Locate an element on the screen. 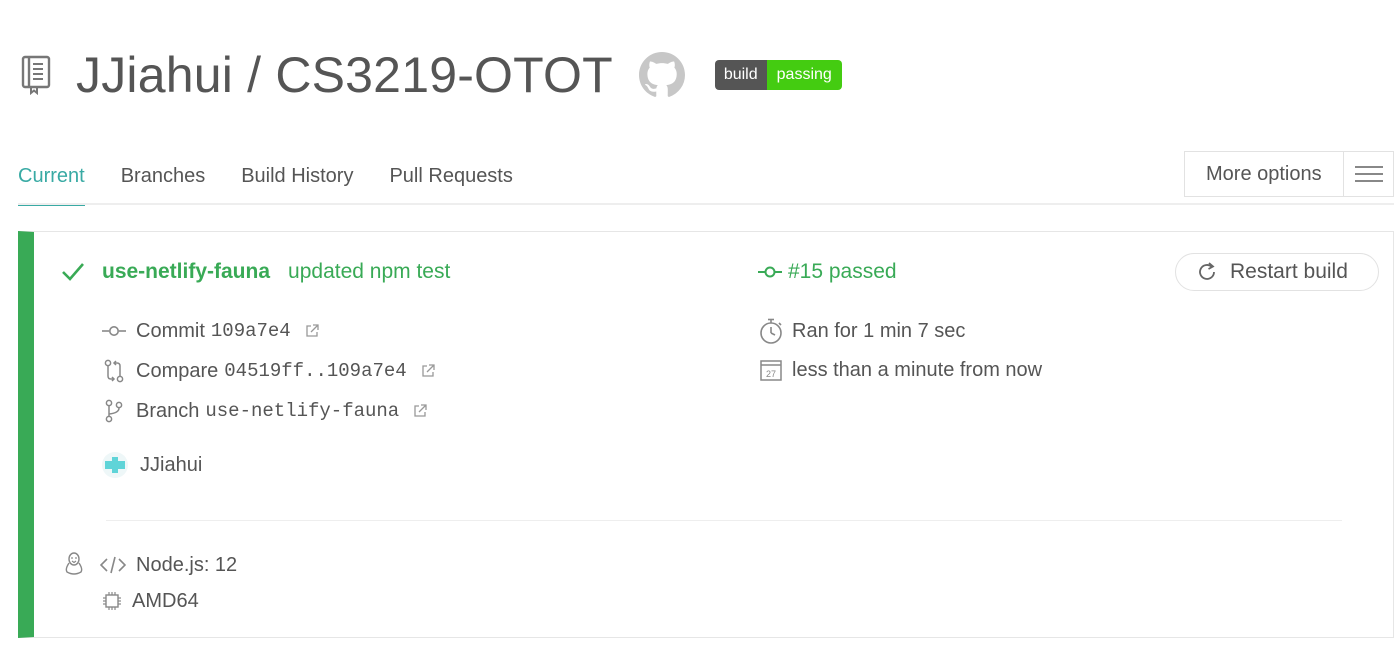 This screenshot has width=1399, height=652. tab-pull-requests: Pull Requests is located at coordinates (450, 185).